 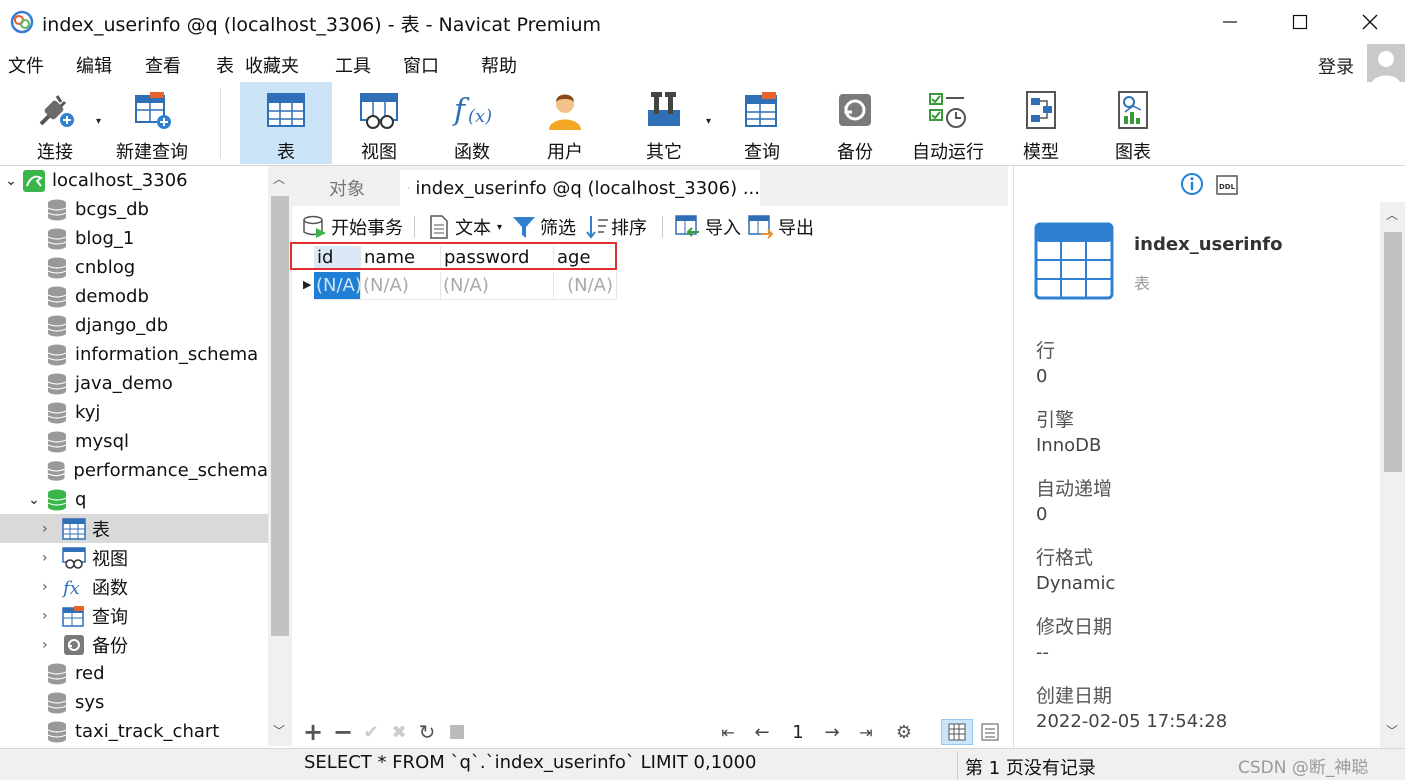 What do you see at coordinates (728, 732) in the screenshot?
I see `first-page-icon: ⇤` at bounding box center [728, 732].